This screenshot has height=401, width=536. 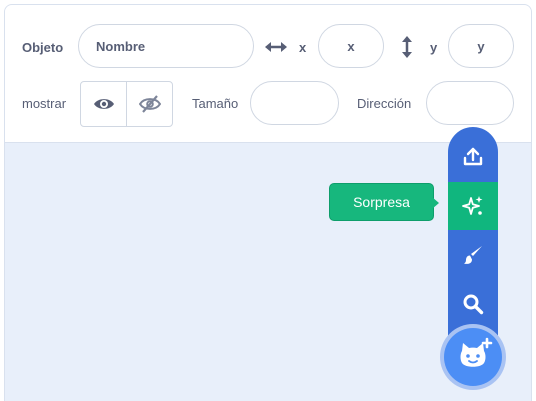 I want to click on x-label: x, so click(x=303, y=47).